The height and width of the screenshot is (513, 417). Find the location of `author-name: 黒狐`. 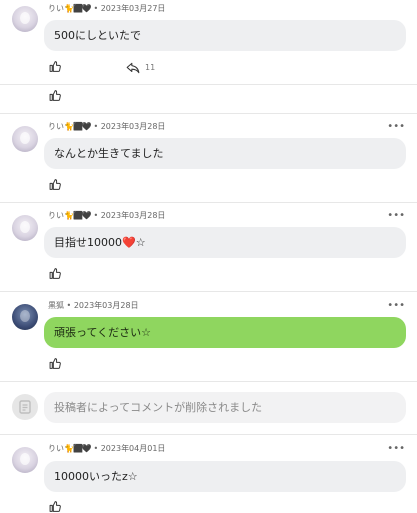

author-name: 黒狐 is located at coordinates (56, 305).